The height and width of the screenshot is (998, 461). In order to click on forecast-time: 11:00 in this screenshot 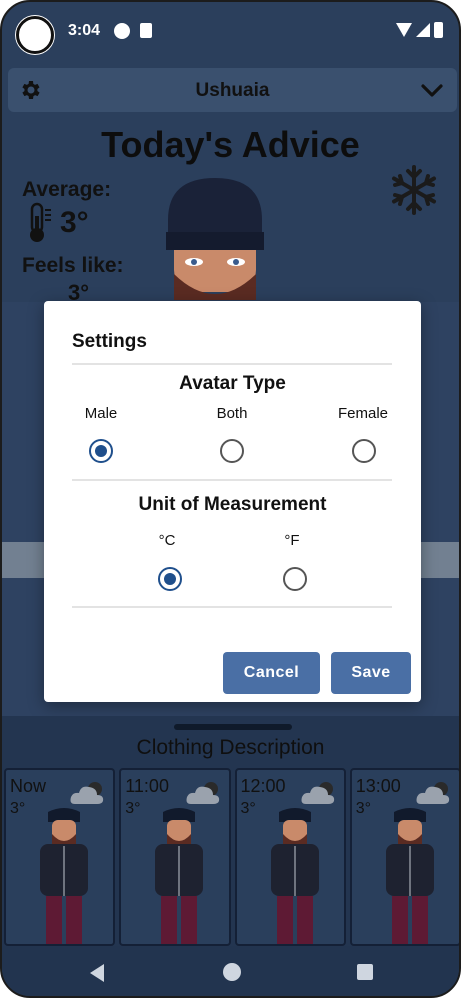, I will do `click(147, 786)`.